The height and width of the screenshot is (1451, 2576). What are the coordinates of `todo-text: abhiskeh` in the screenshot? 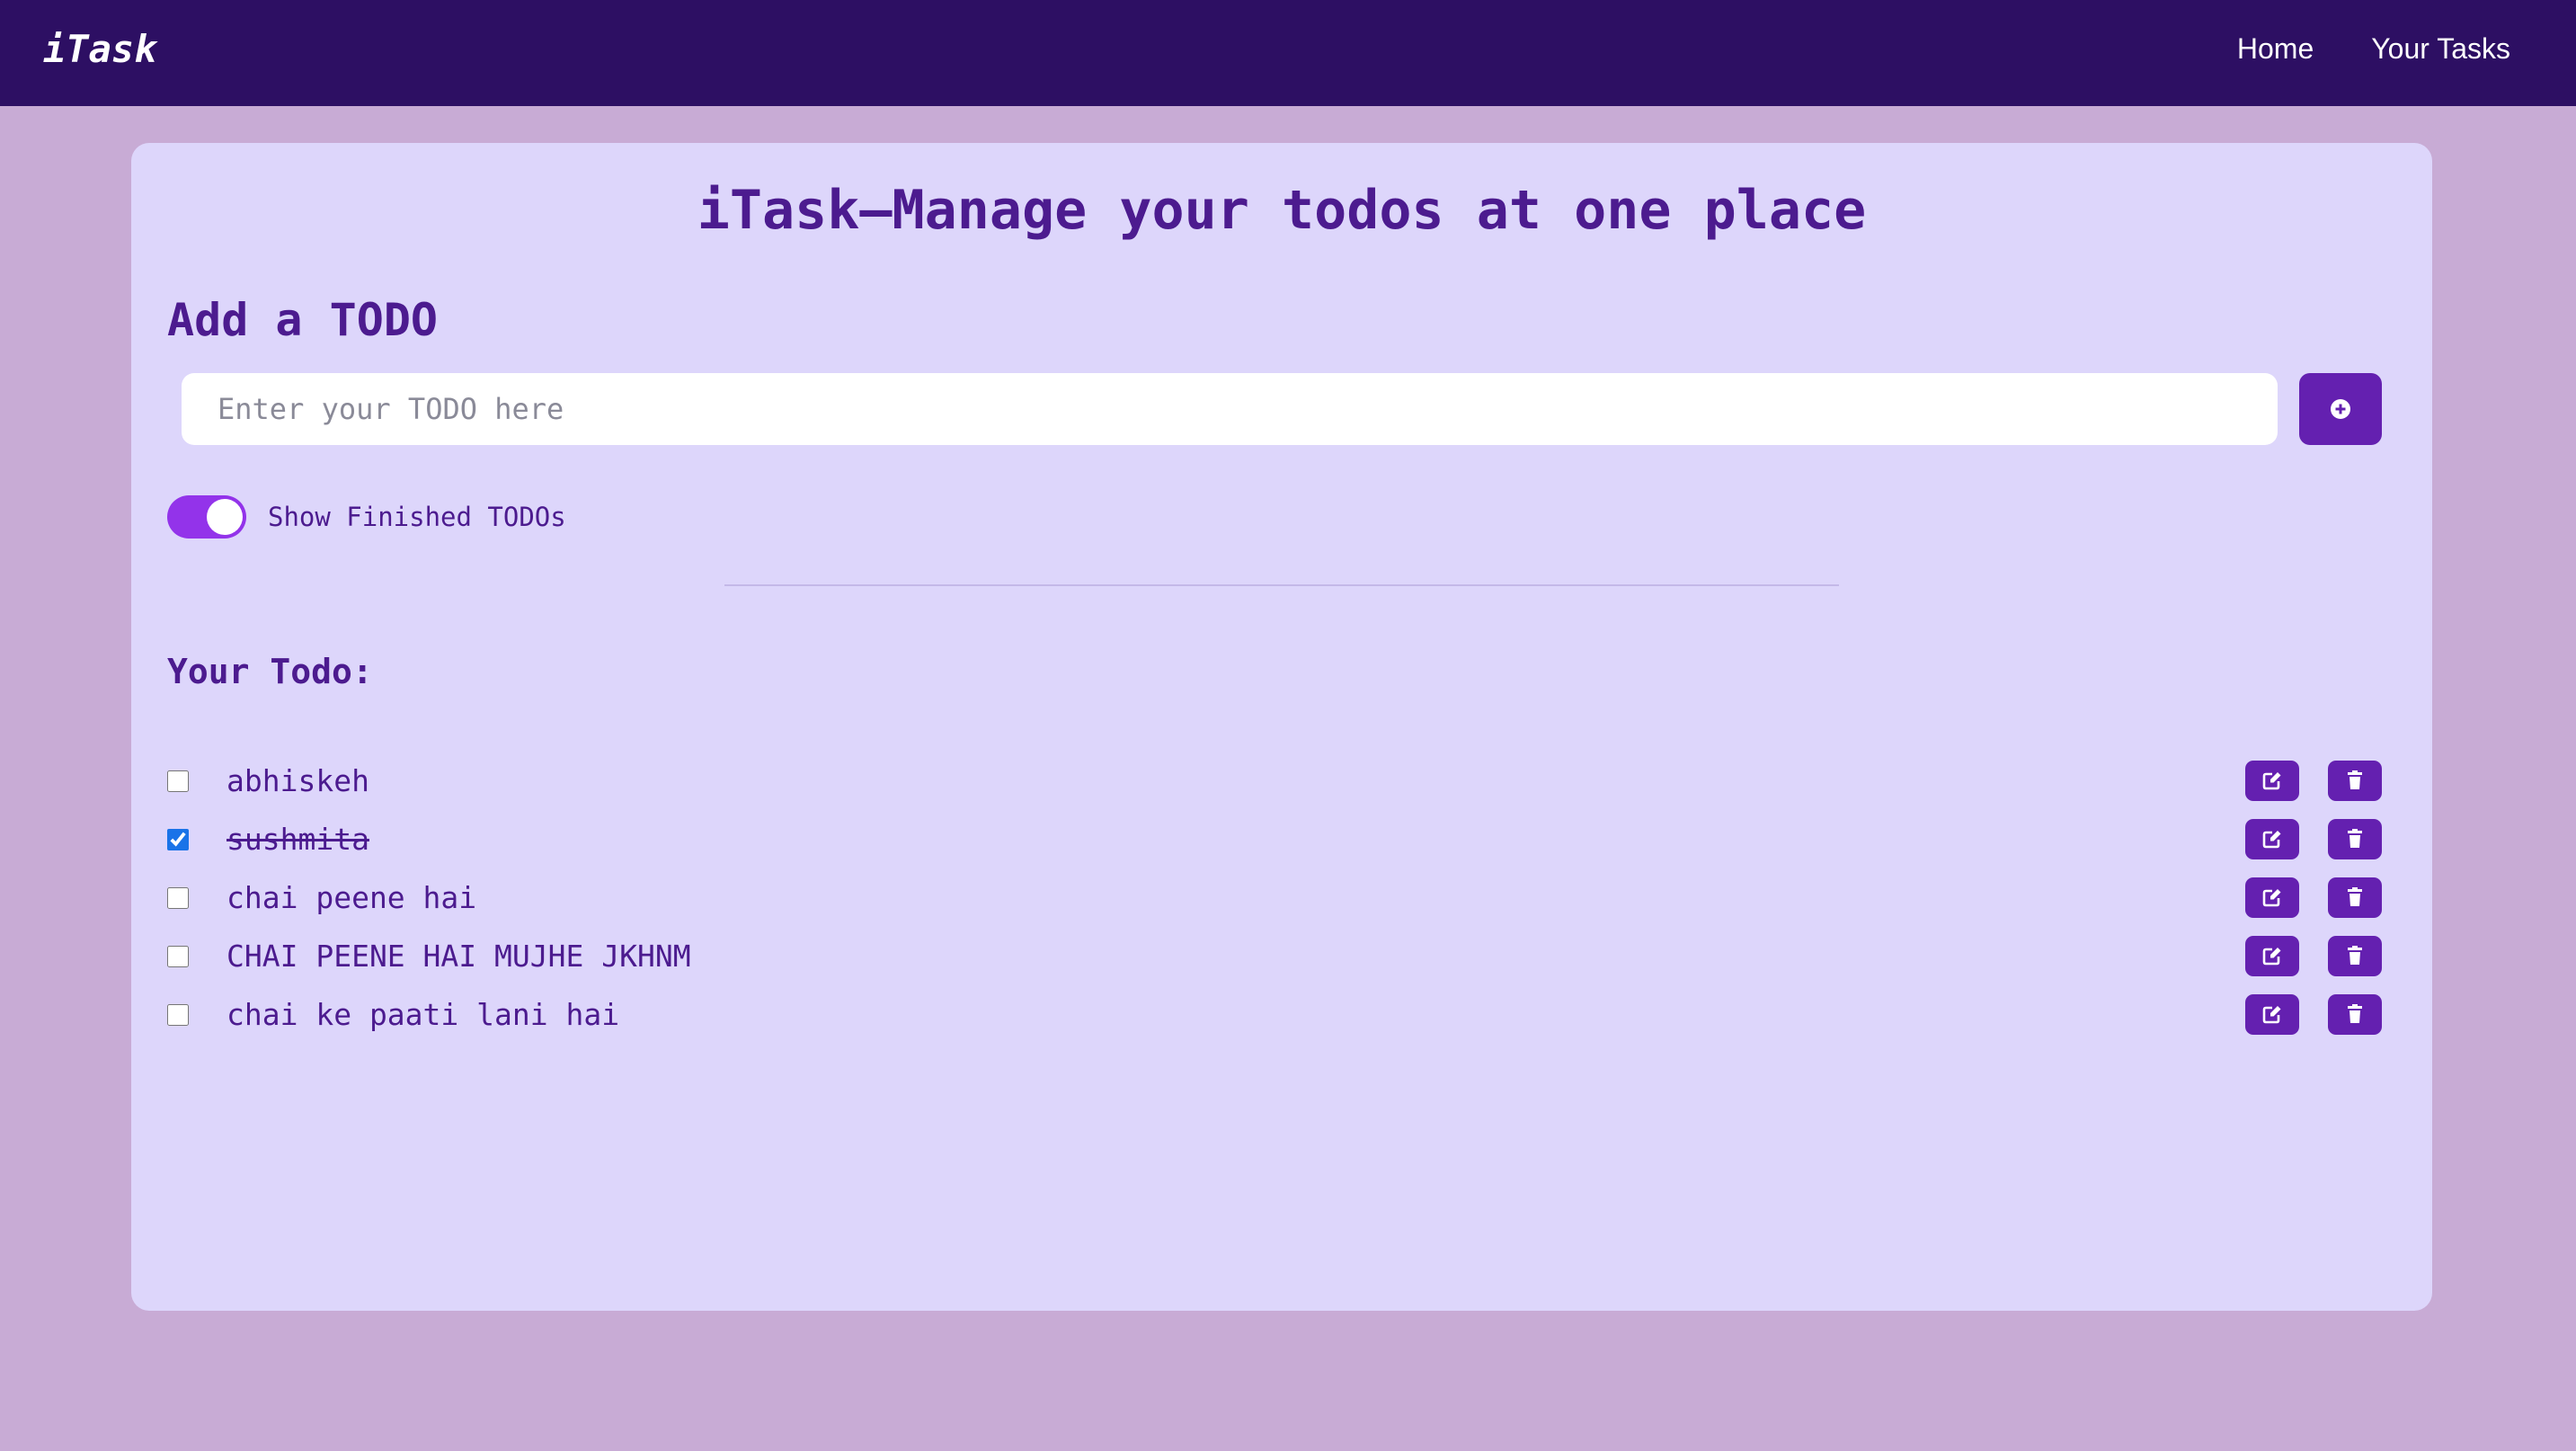 It's located at (298, 780).